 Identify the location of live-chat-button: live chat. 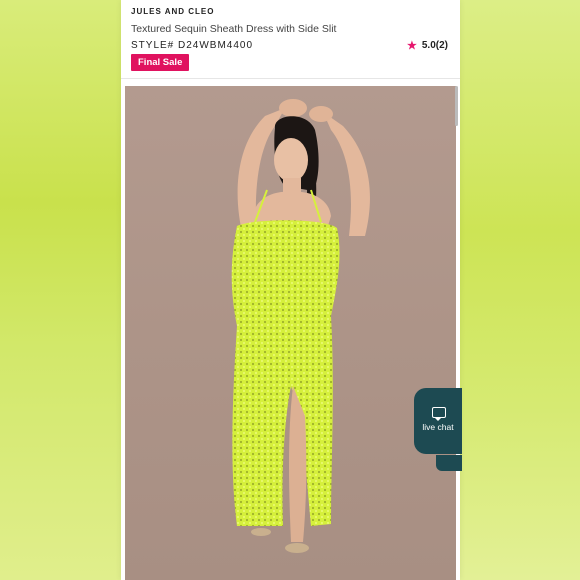
(438, 421).